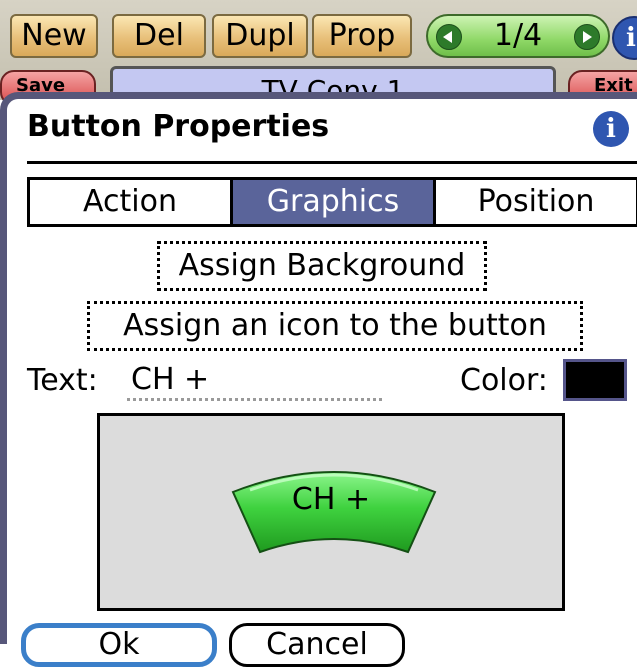  I want to click on color-swatch, so click(595, 380).